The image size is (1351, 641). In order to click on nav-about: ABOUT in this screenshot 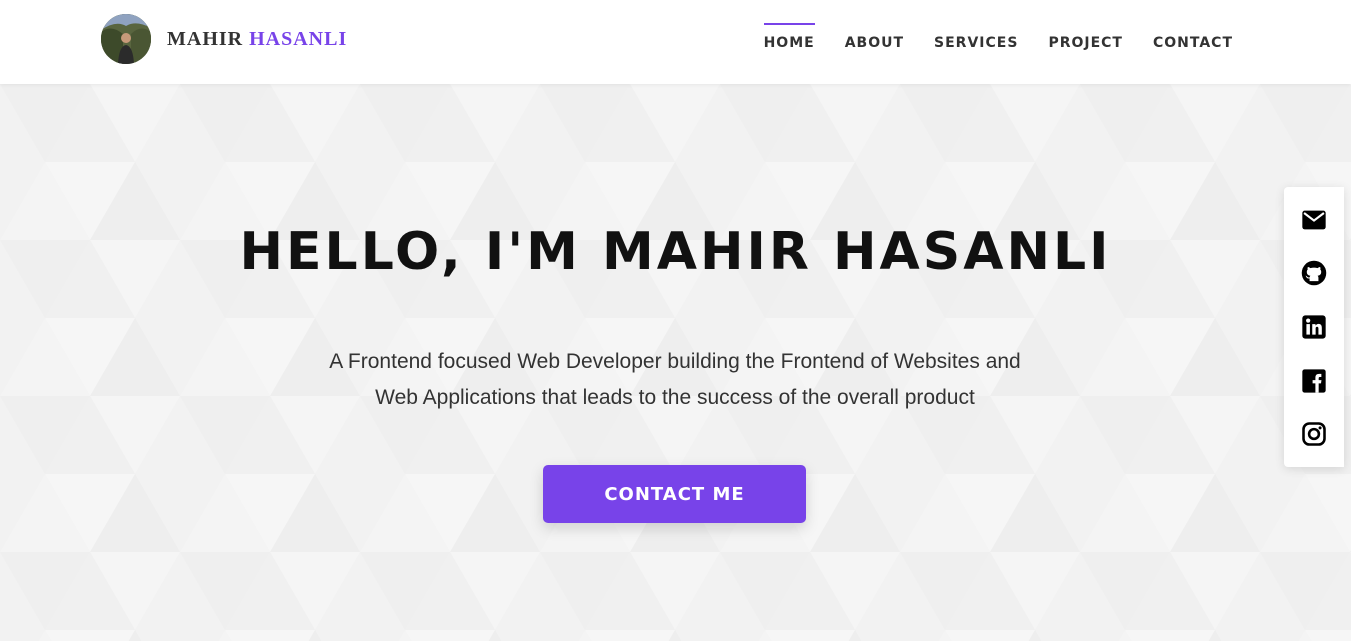, I will do `click(874, 42)`.